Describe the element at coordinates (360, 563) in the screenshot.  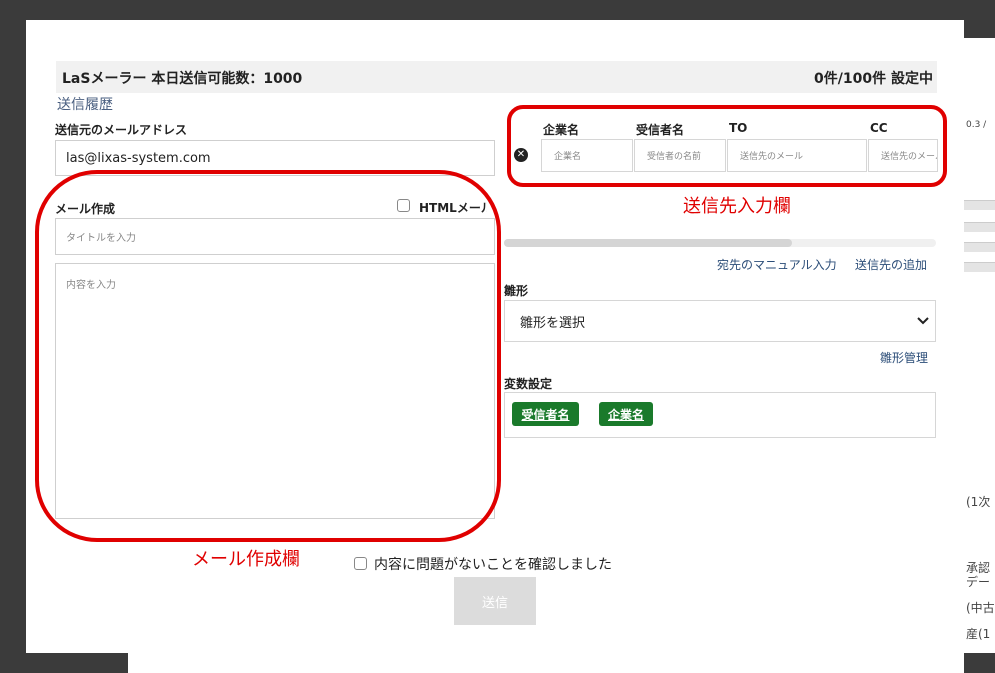
I see `confirm-checkbox` at that location.